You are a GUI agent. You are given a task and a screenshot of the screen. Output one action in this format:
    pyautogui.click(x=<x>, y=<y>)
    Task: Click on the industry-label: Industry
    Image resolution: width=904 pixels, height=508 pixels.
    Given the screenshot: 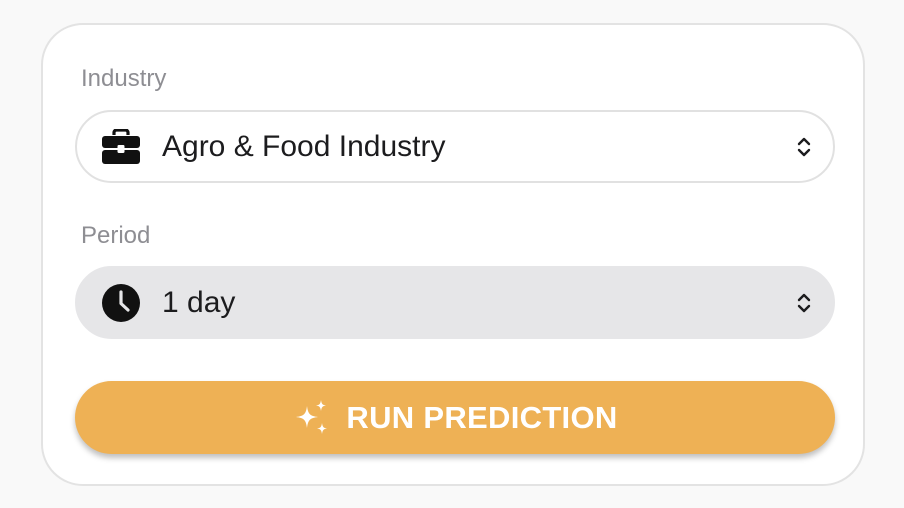 What is the action you would take?
    pyautogui.click(x=124, y=78)
    